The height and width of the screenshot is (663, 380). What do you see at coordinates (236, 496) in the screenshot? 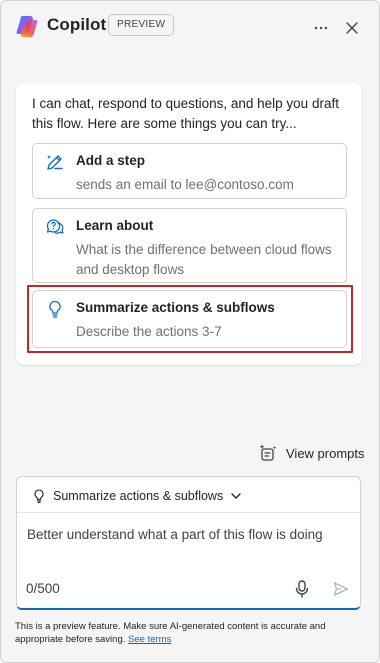
I see `chevron-down-icon` at bounding box center [236, 496].